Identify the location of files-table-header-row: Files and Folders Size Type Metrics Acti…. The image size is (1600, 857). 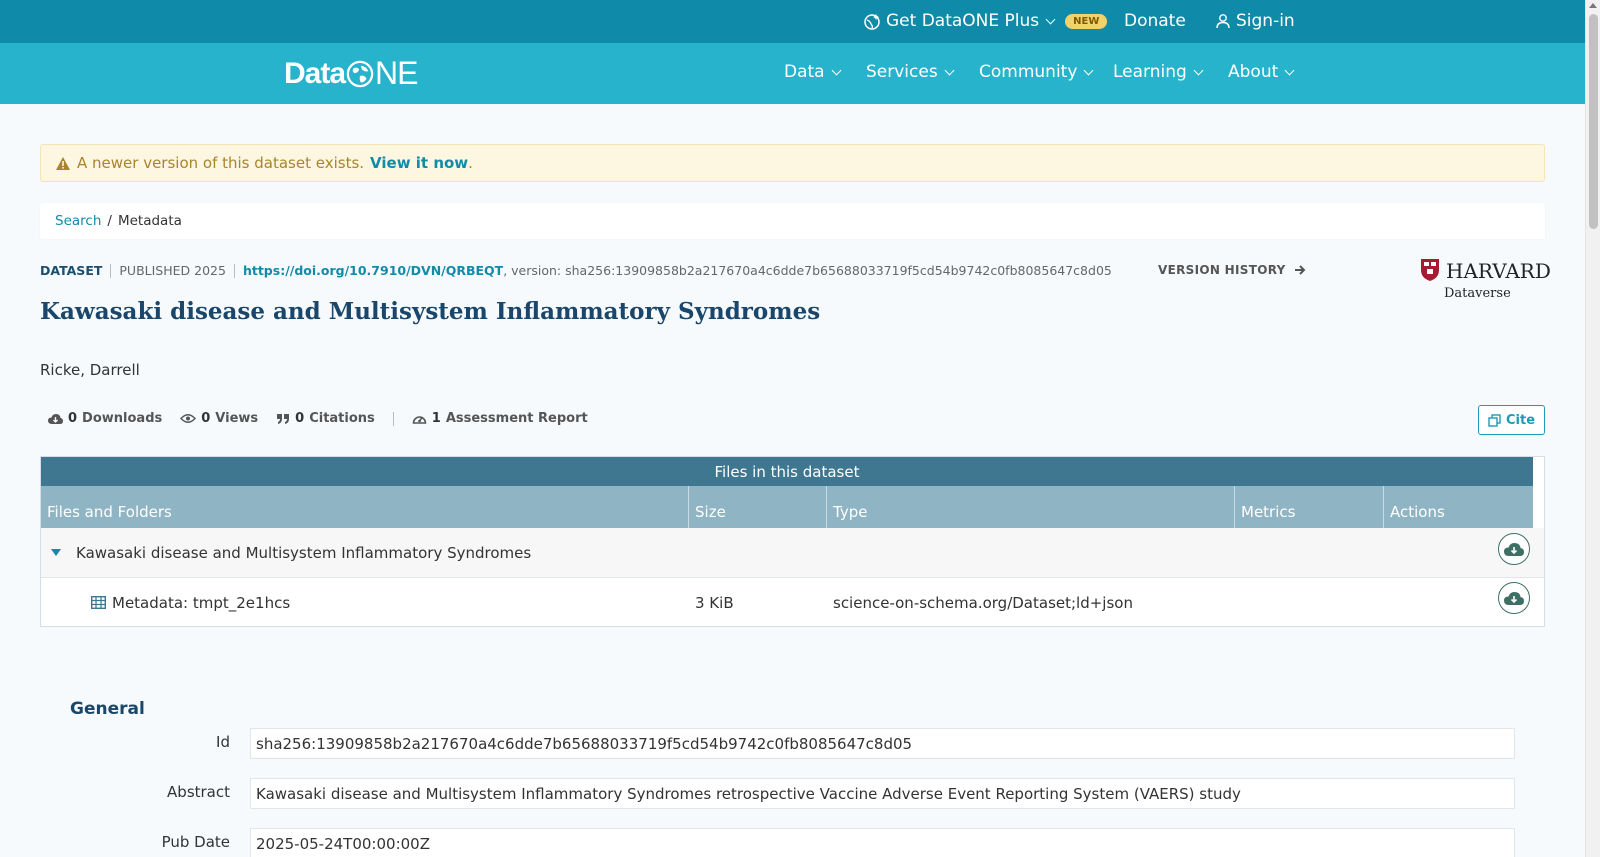
(787, 507).